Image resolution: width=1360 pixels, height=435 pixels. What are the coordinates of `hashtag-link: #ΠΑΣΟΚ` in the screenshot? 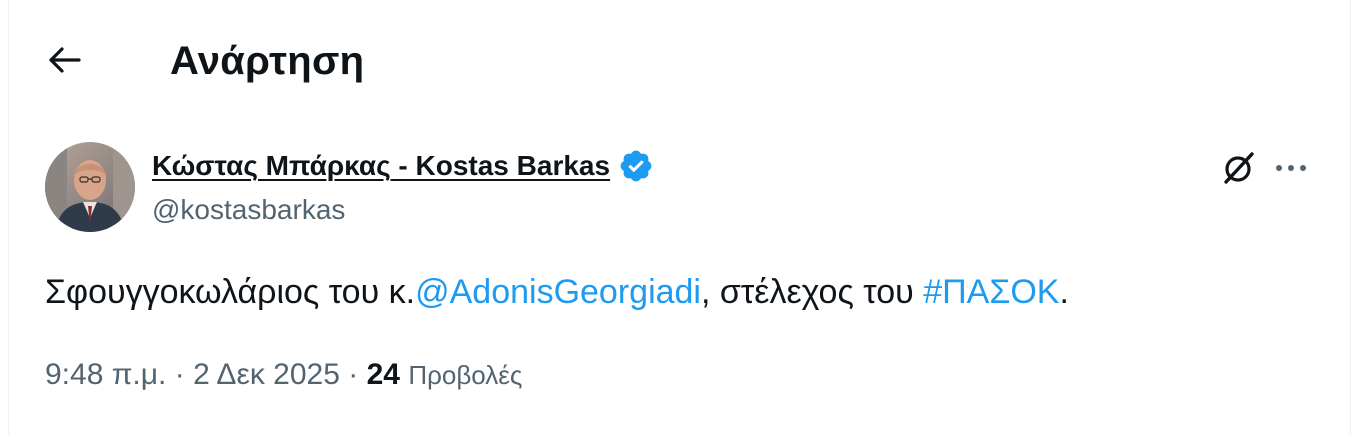 It's located at (991, 292).